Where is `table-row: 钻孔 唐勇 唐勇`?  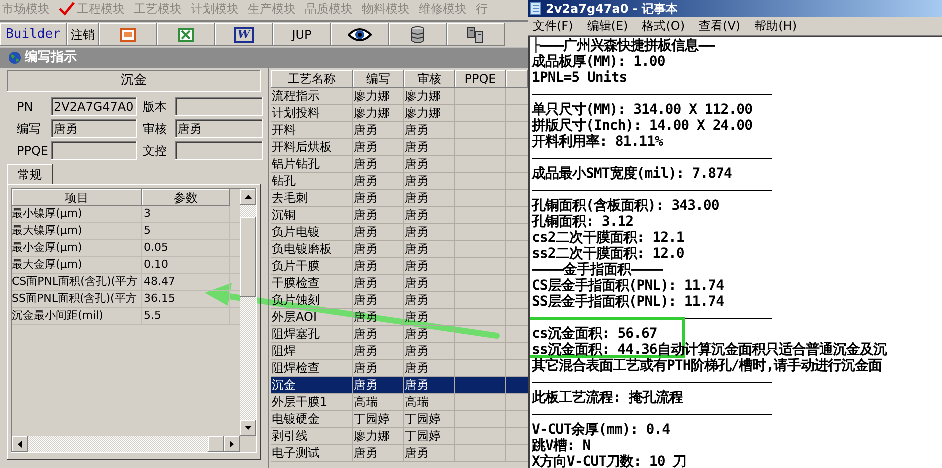 table-row: 钻孔 唐勇 唐勇 is located at coordinates (399, 181).